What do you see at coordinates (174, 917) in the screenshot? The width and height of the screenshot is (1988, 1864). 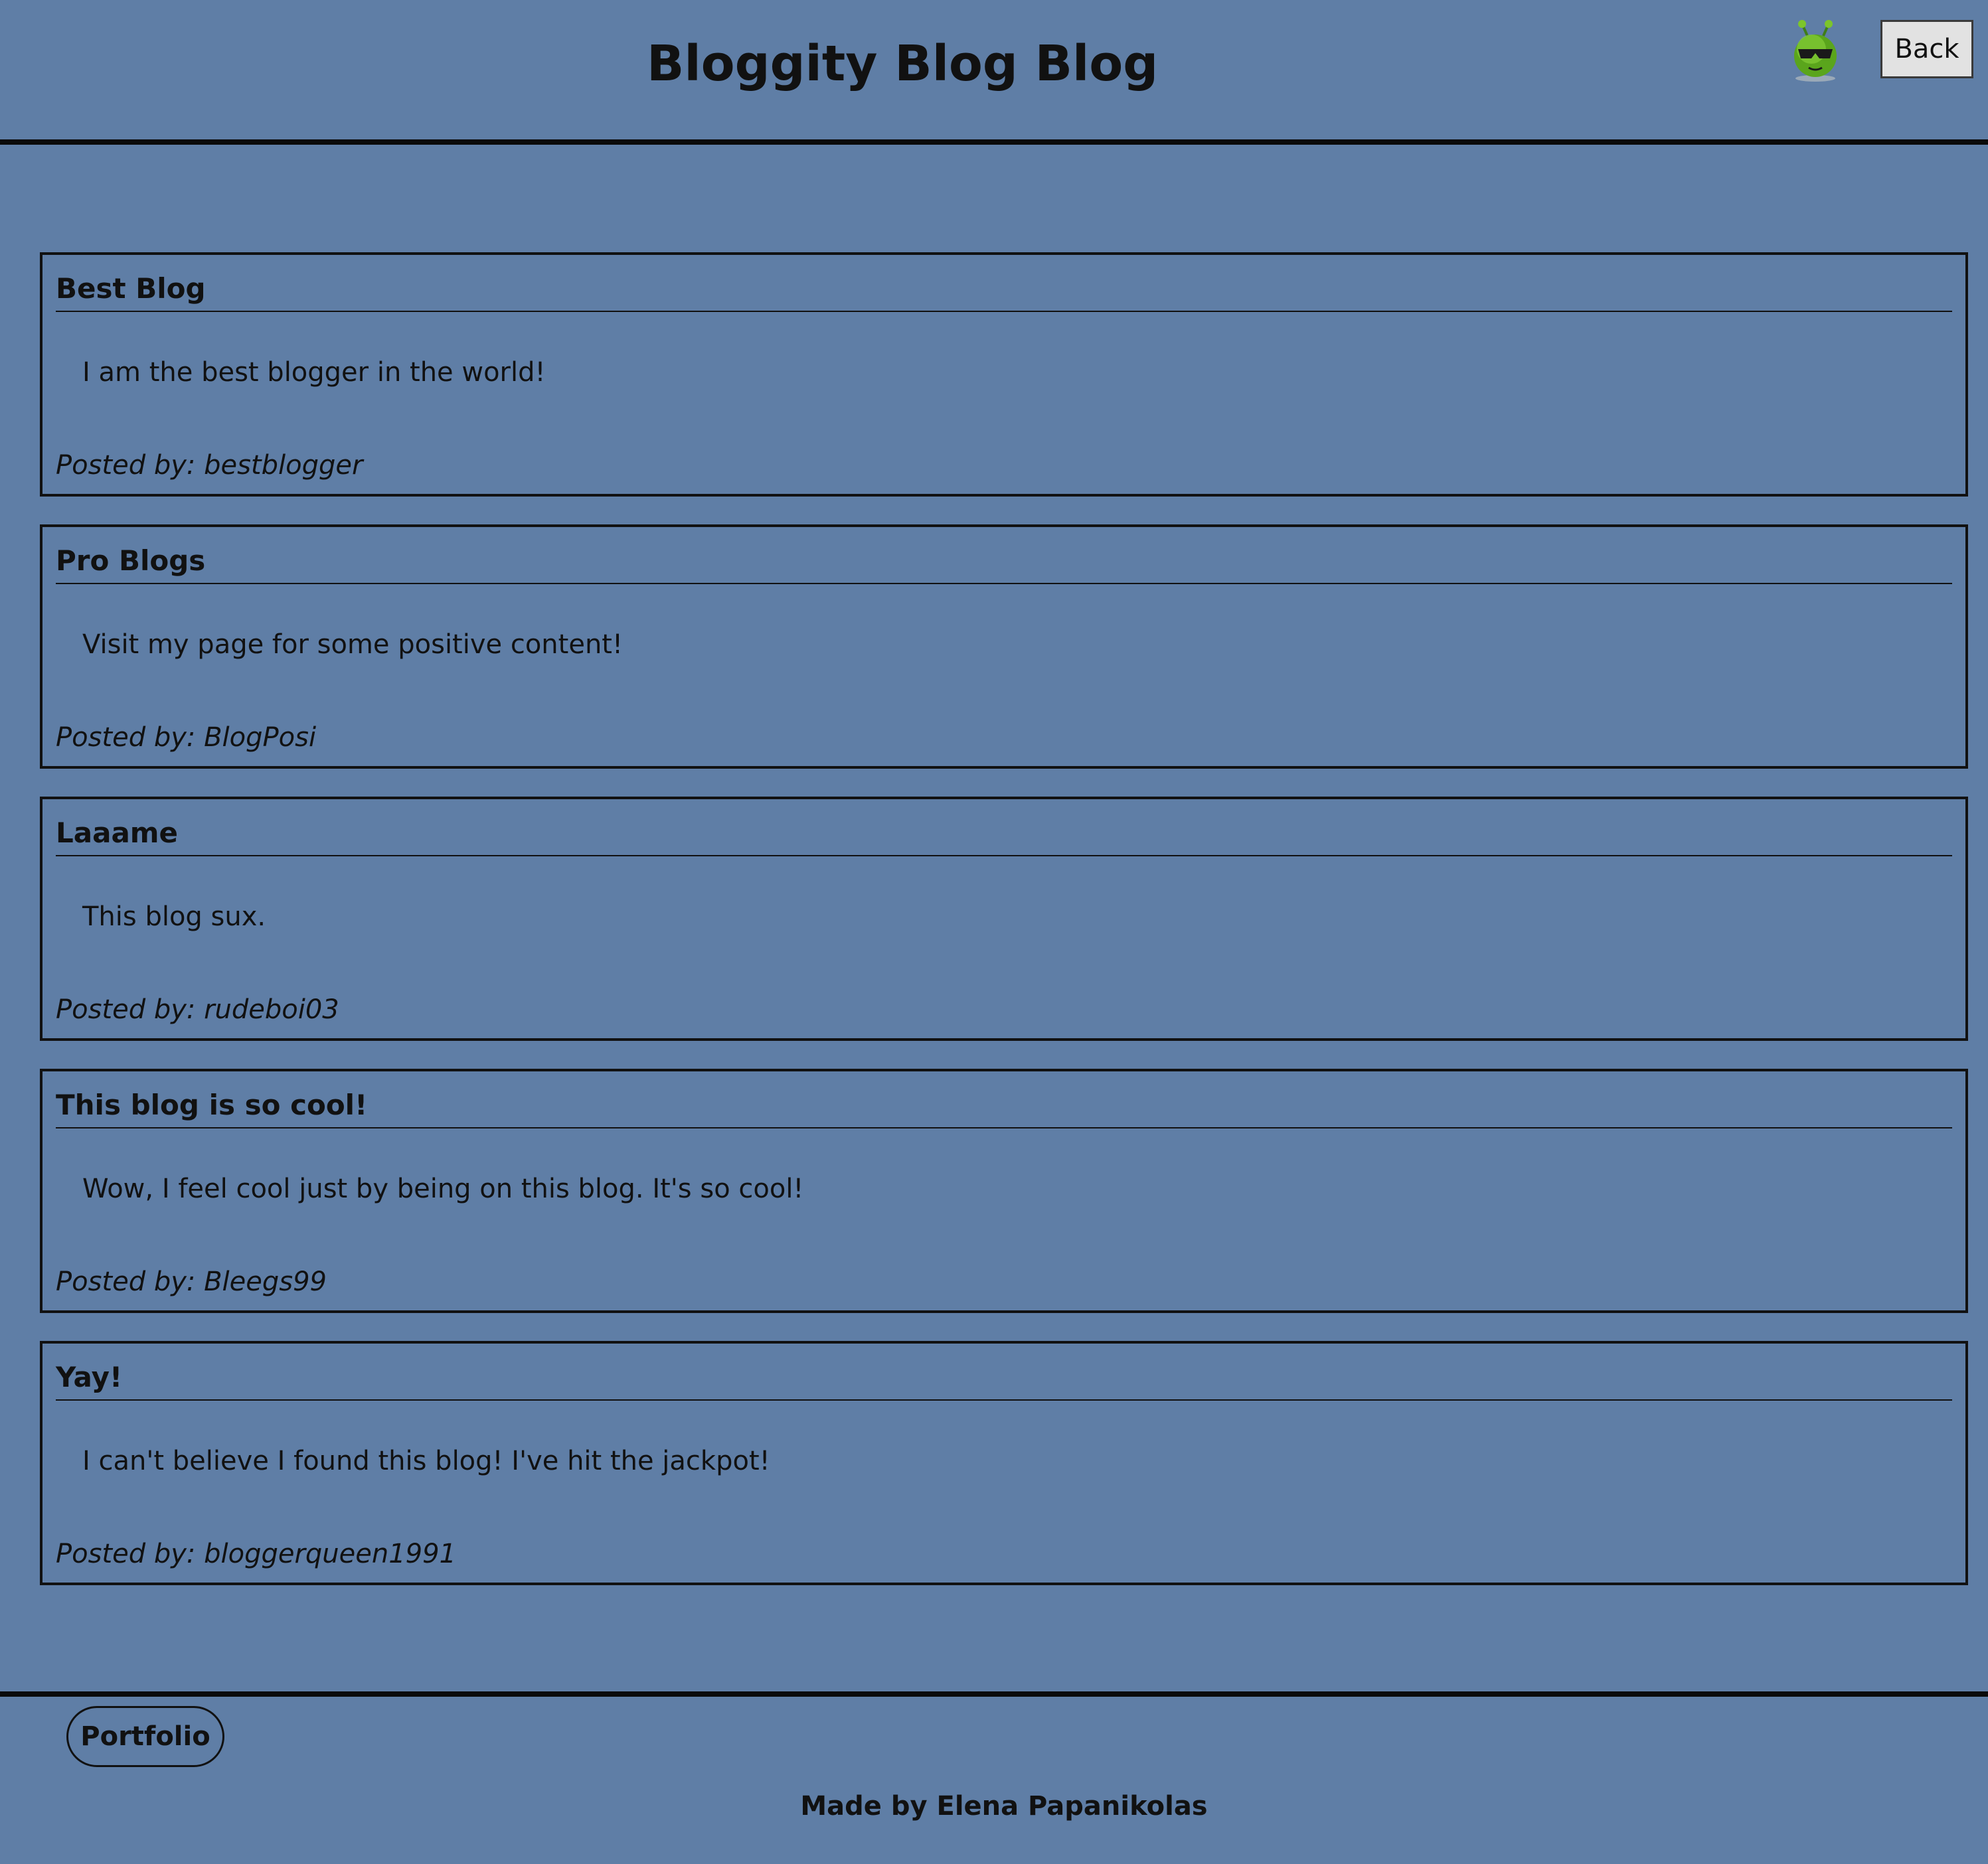 I see `post-body: This blog sux.` at bounding box center [174, 917].